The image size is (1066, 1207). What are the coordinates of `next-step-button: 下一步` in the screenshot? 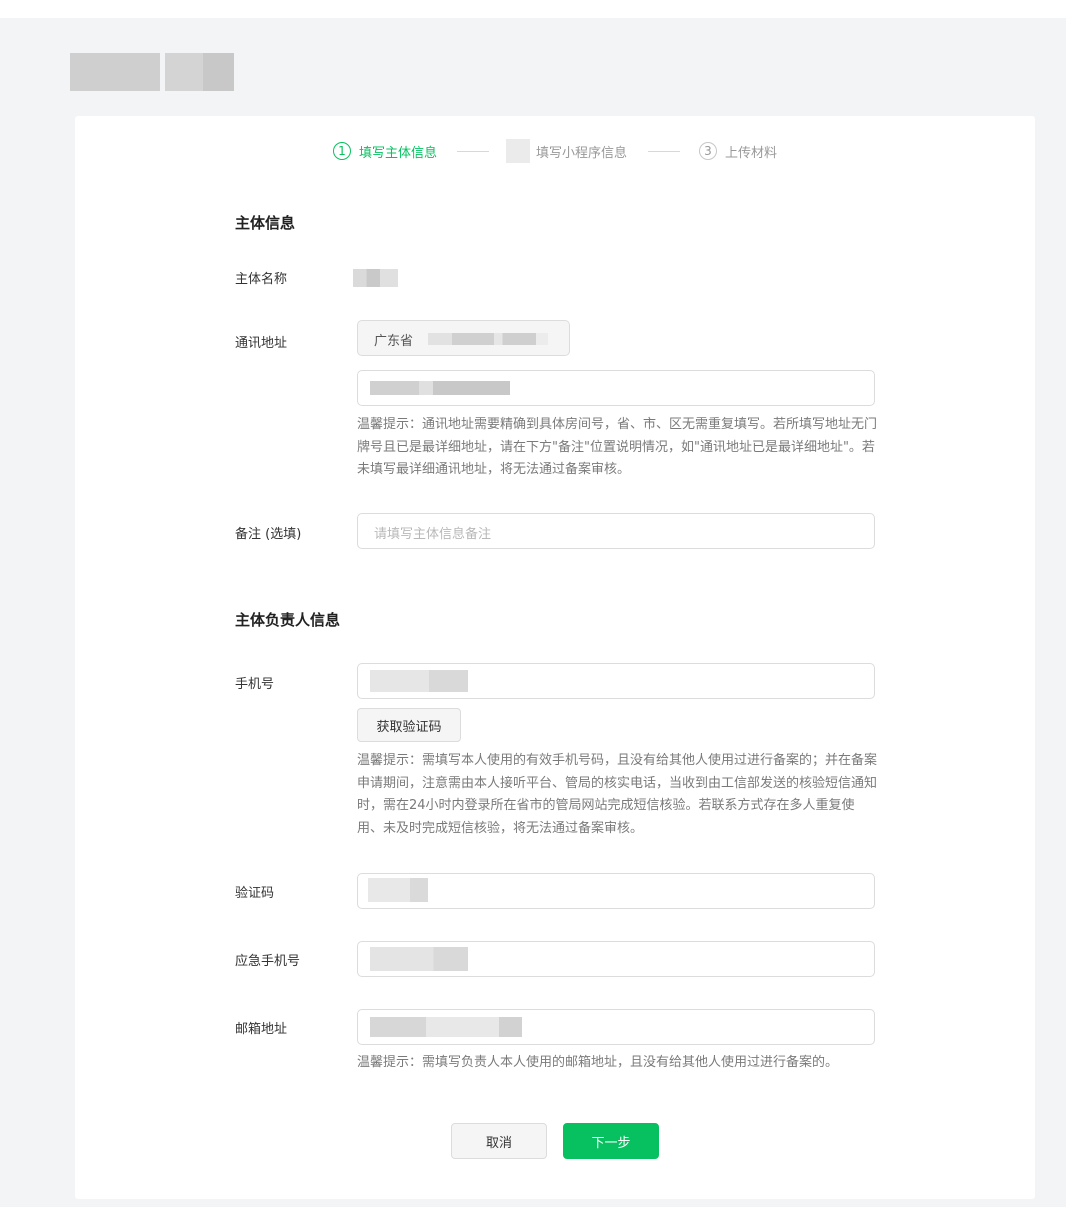 It's located at (611, 1141).